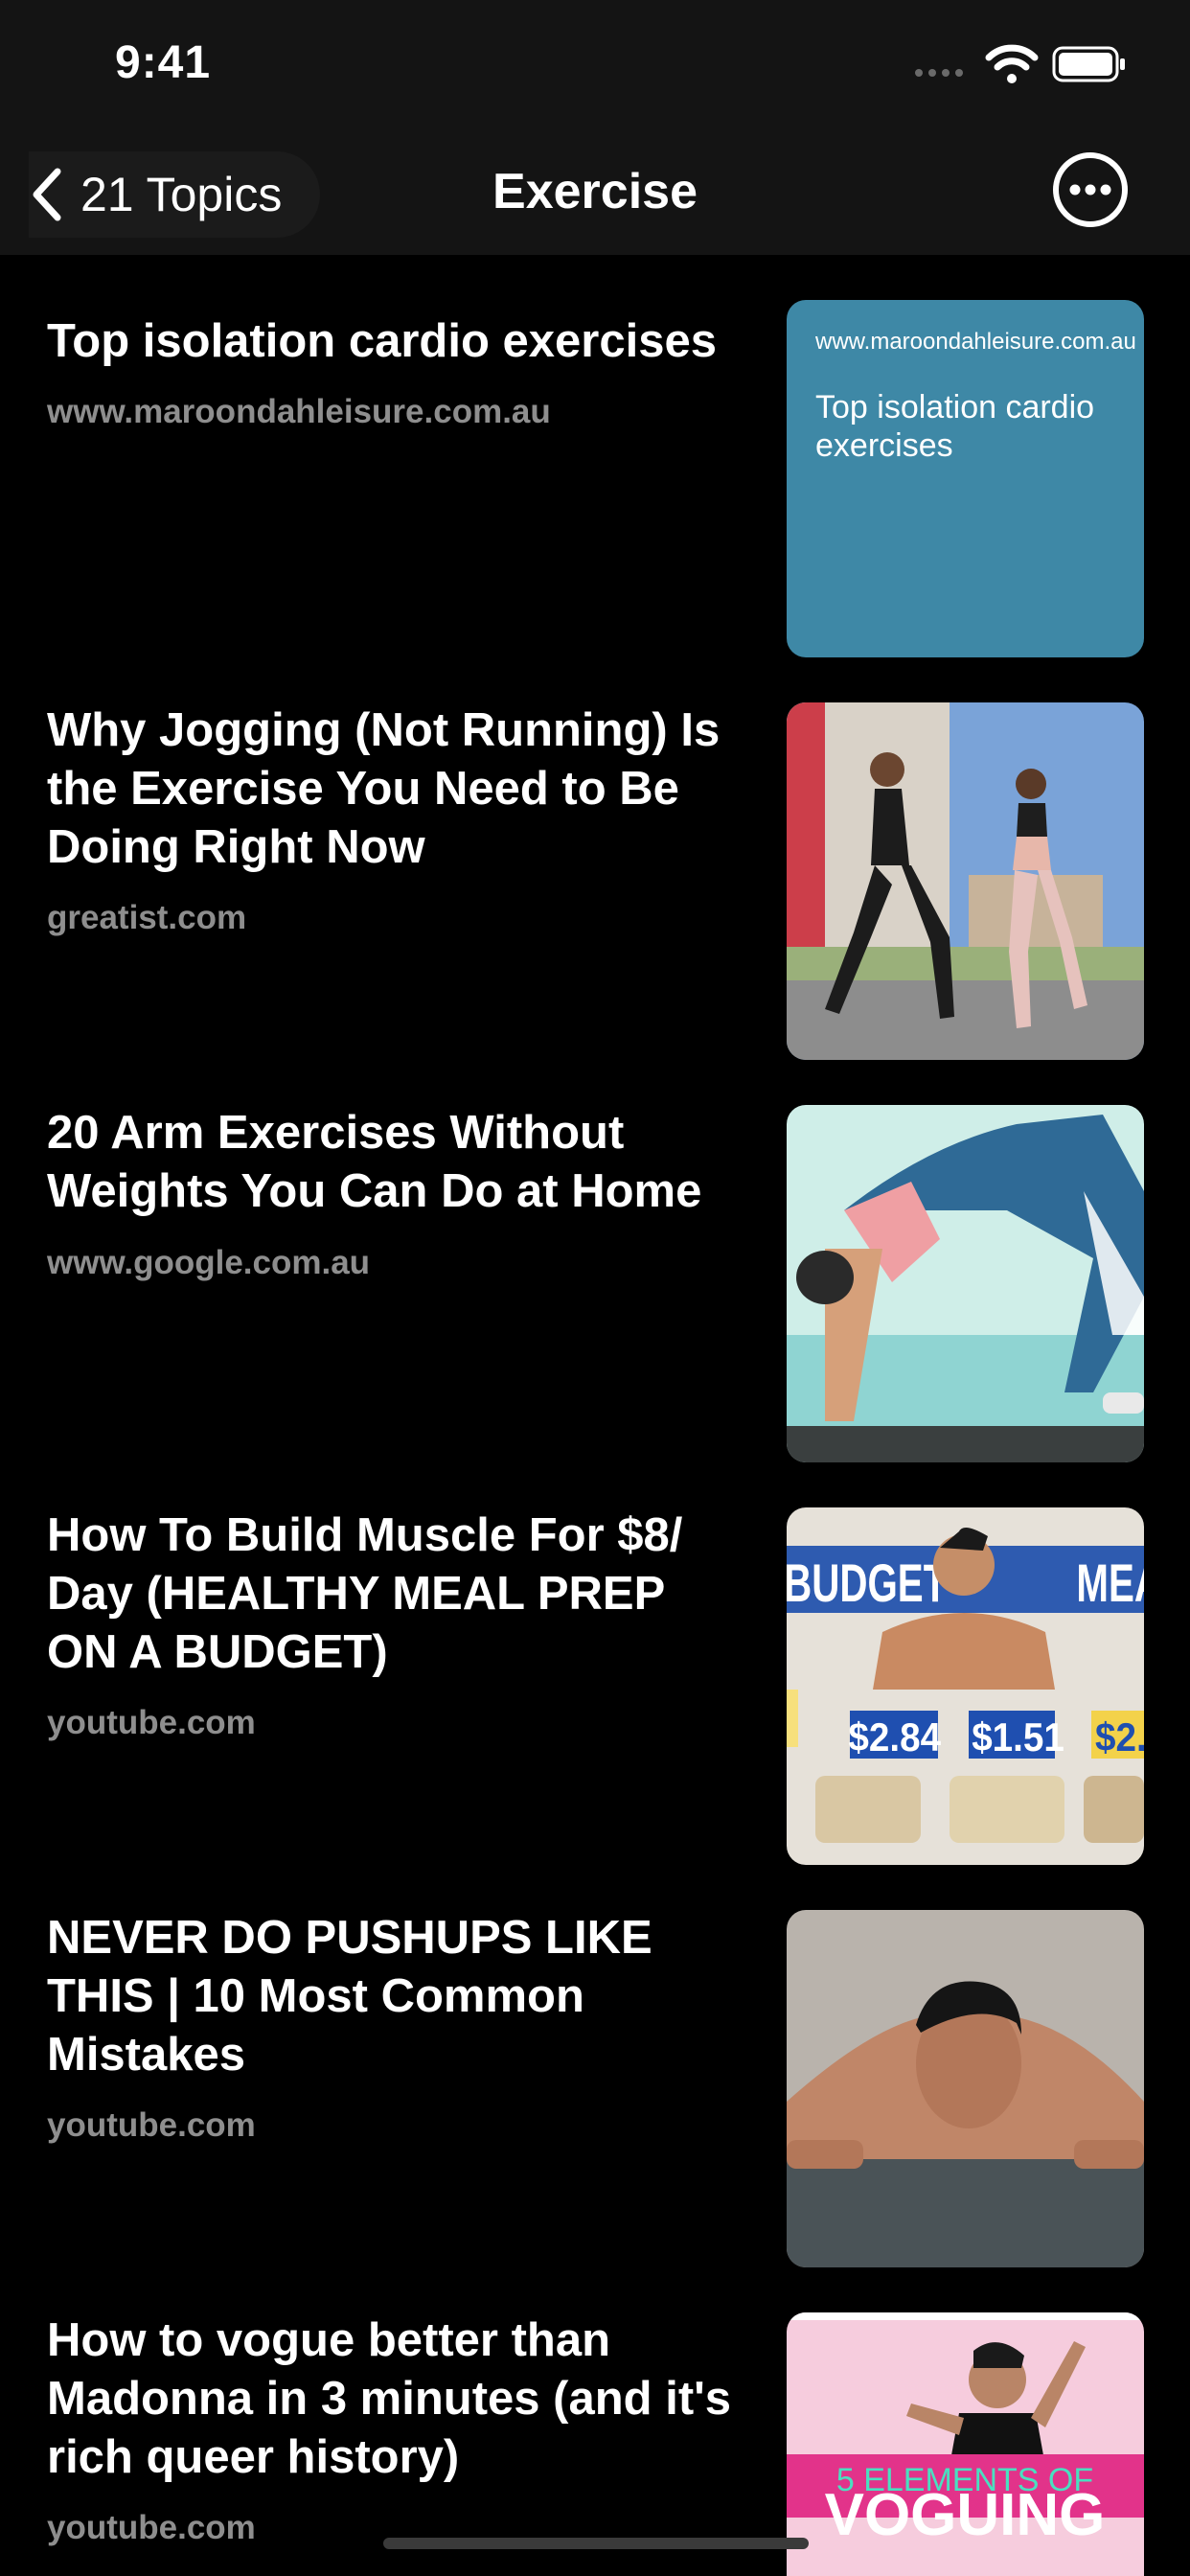 This screenshot has height=2576, width=1190. Describe the element at coordinates (382, 341) in the screenshot. I see `item-title: Top isolation cardio exercises` at that location.